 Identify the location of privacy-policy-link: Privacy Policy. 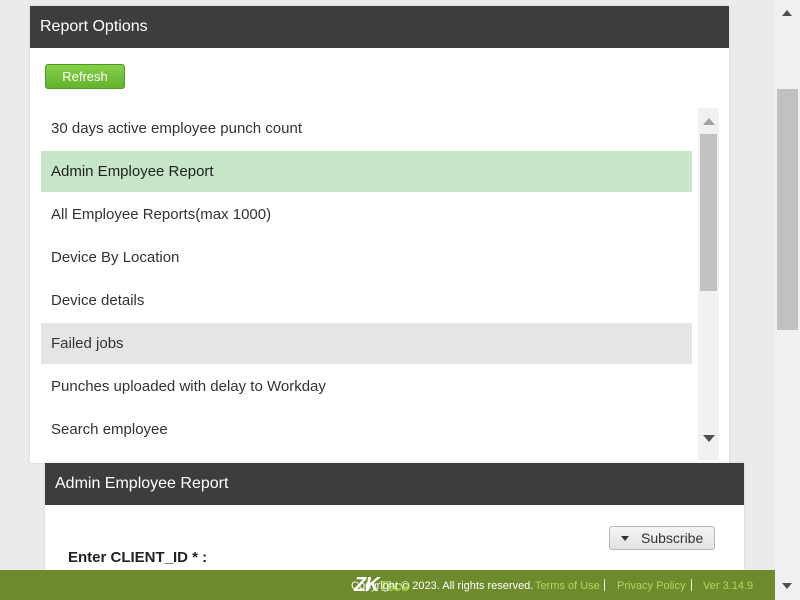
(651, 586).